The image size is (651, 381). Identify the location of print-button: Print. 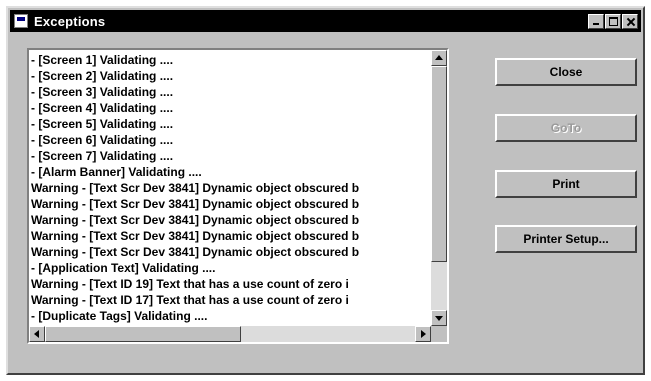
(566, 184).